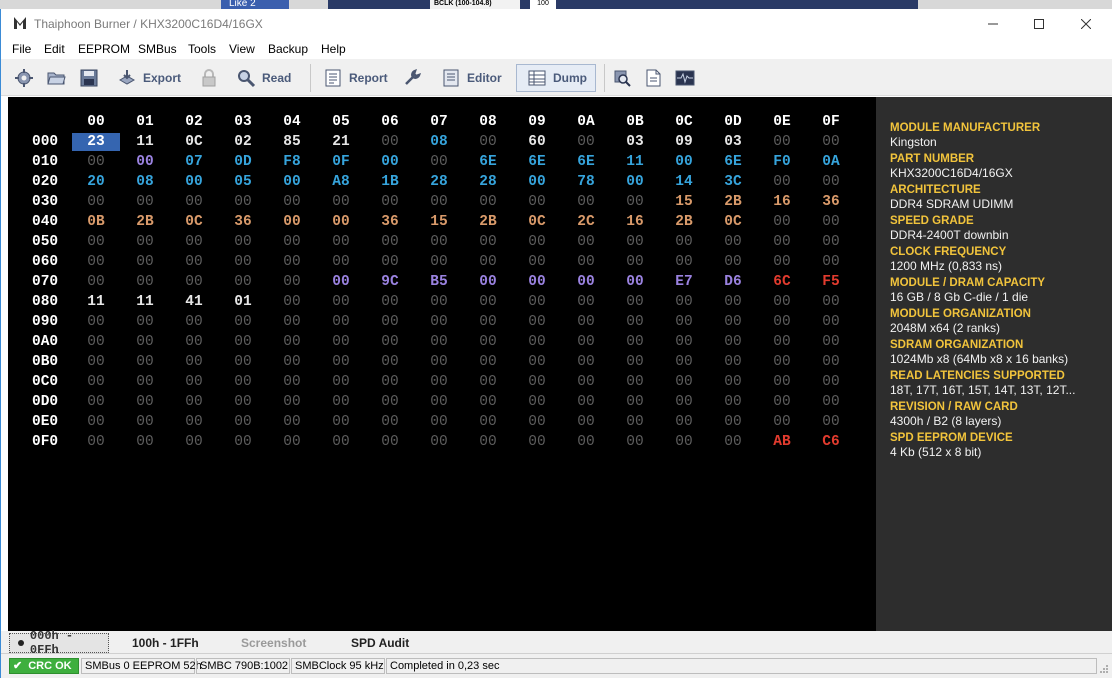 The image size is (1112, 678). What do you see at coordinates (21, 49) in the screenshot?
I see `menu-file: File` at bounding box center [21, 49].